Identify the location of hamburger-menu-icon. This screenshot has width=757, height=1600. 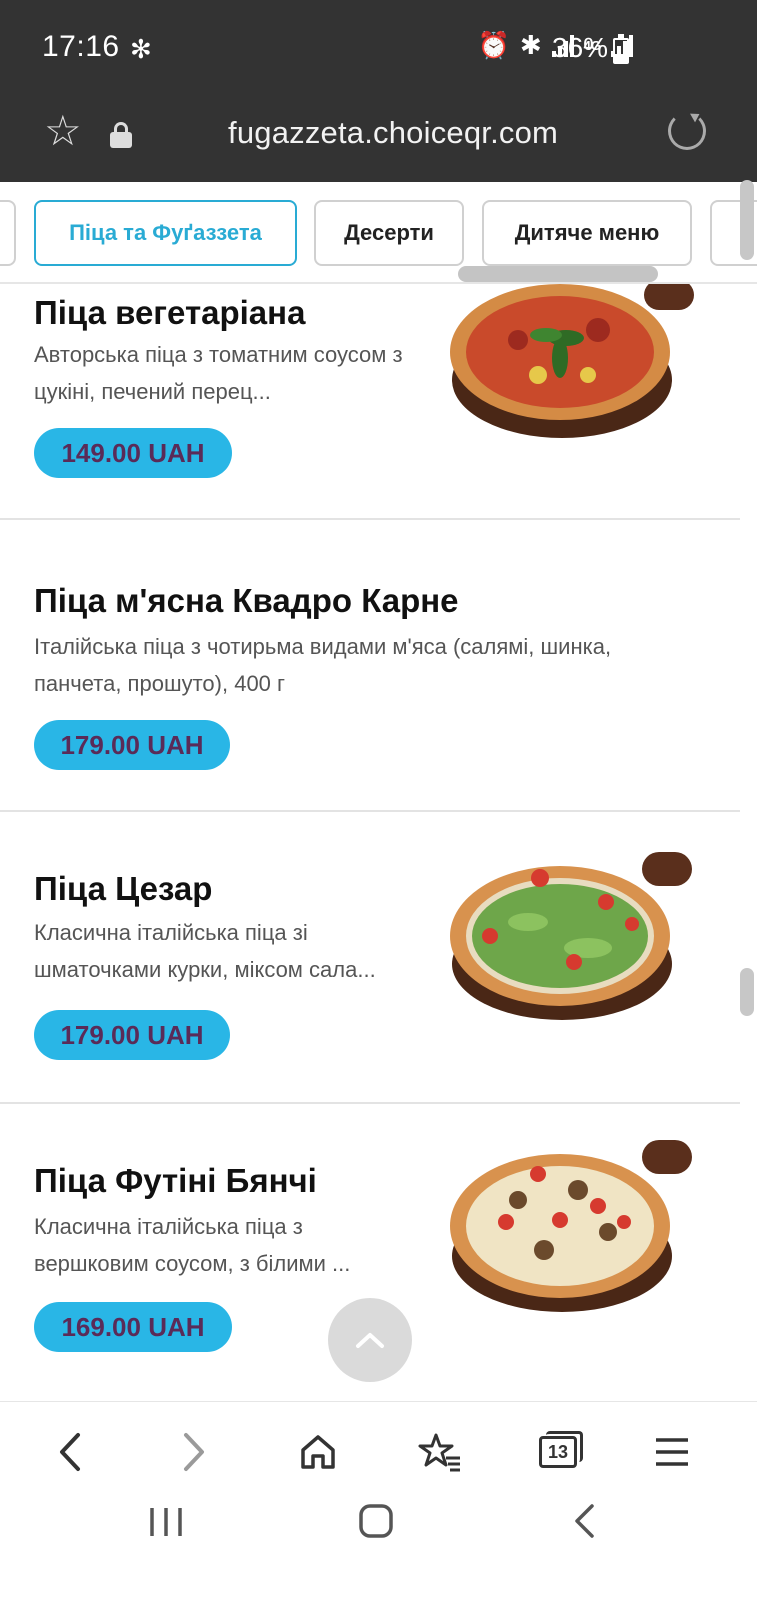
(672, 1452).